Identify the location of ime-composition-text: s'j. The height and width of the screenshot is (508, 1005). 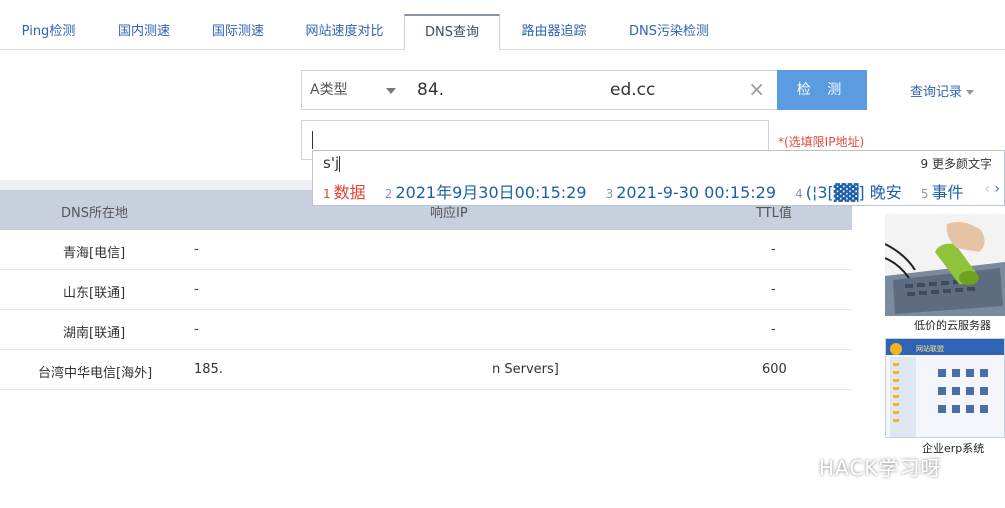
(331, 163).